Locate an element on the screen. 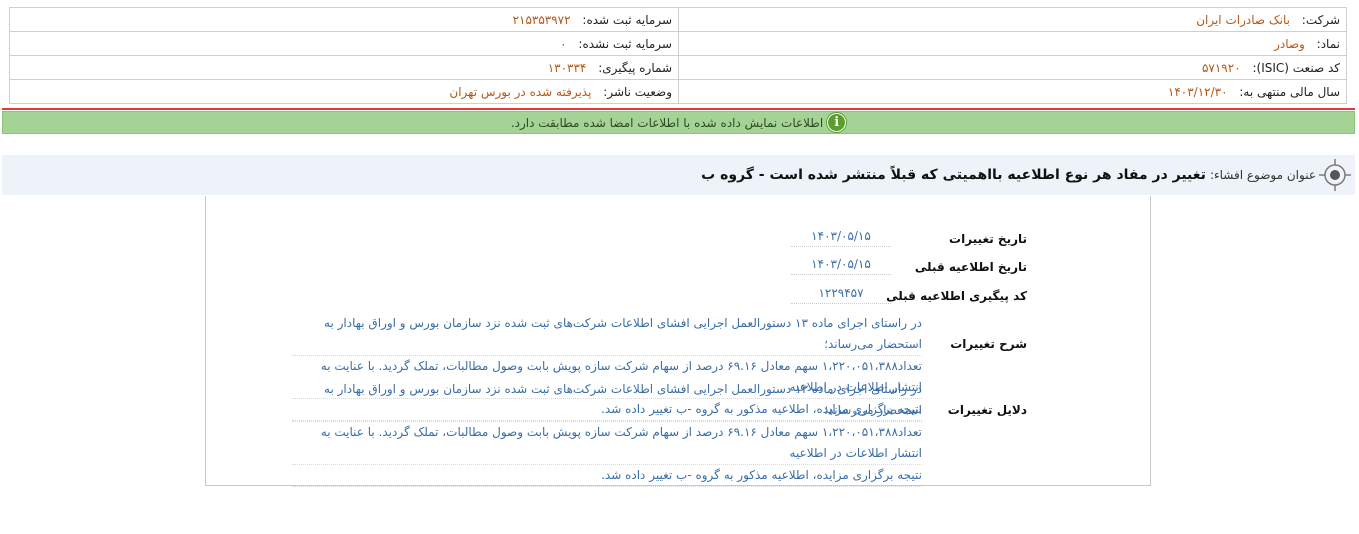  fiscal-year-value: ۱۴۰۳/۱۲/۳۰ is located at coordinates (1197, 91).